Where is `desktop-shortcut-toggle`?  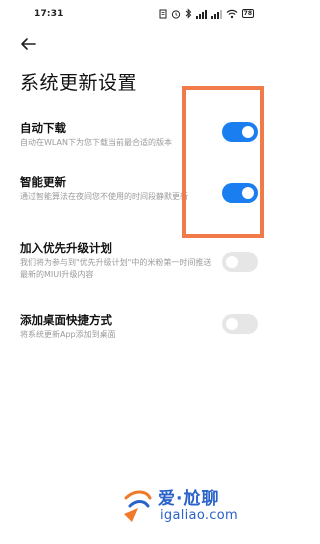 desktop-shortcut-toggle is located at coordinates (240, 324).